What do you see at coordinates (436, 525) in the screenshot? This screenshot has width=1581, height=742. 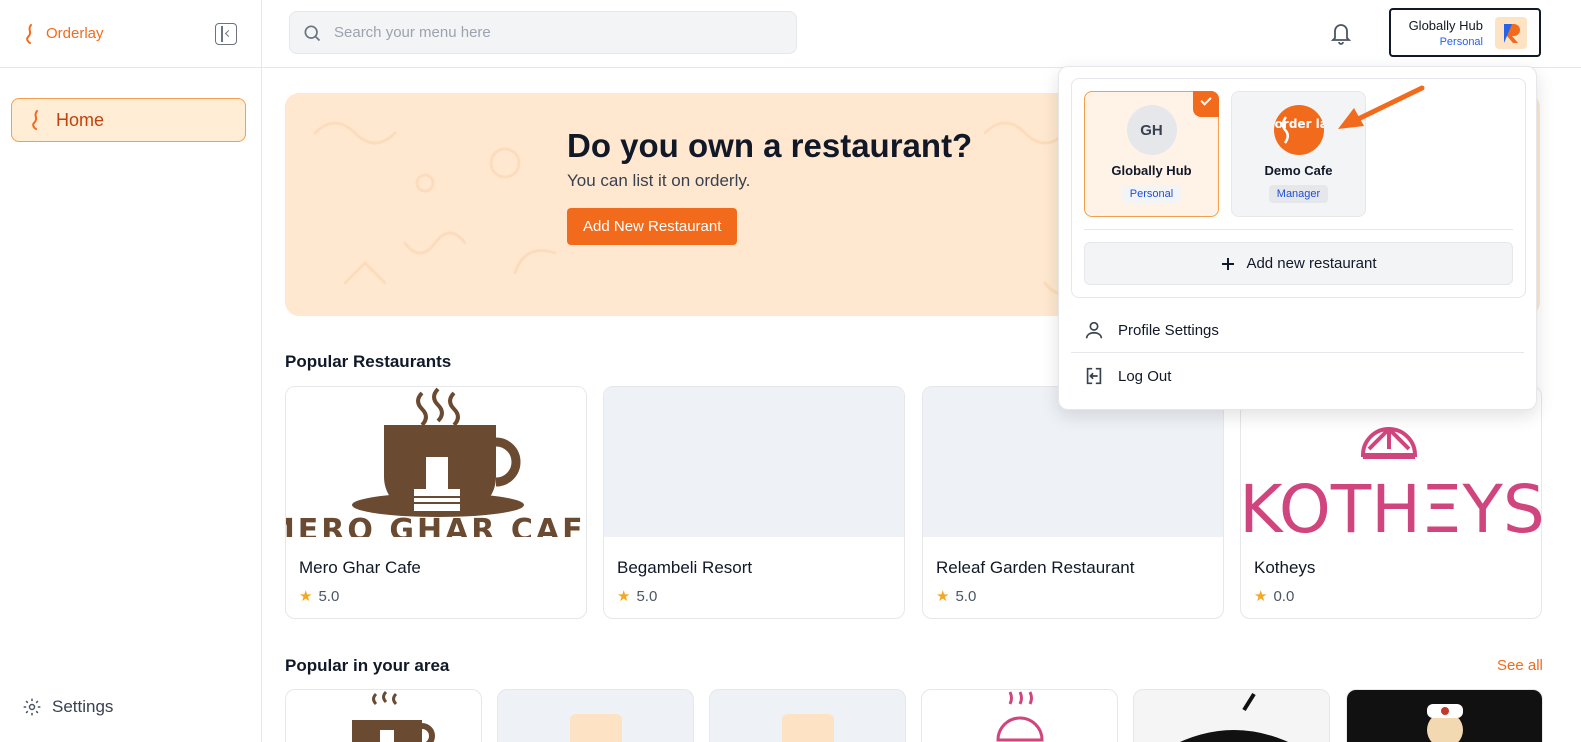 I see `svg-text: MERO GHAR CAFE` at bounding box center [436, 525].